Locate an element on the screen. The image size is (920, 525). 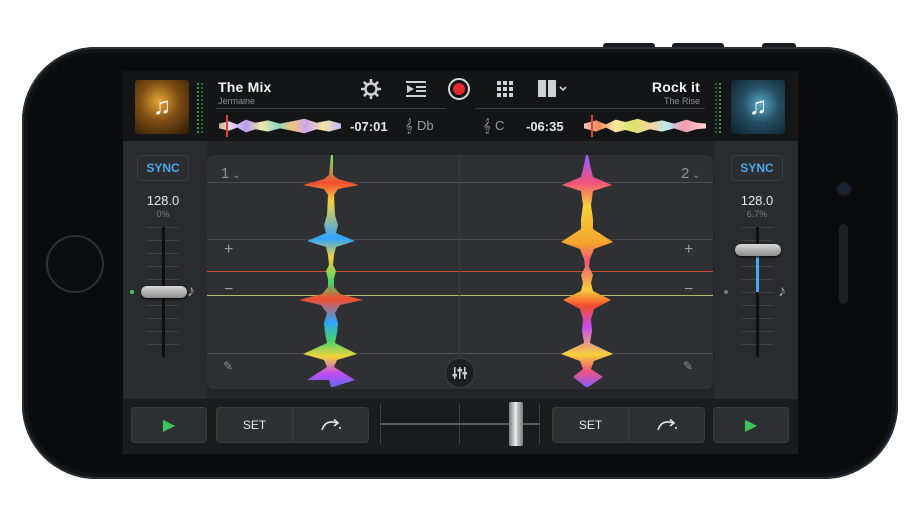
zoom-out-left: − is located at coordinates (228, 290).